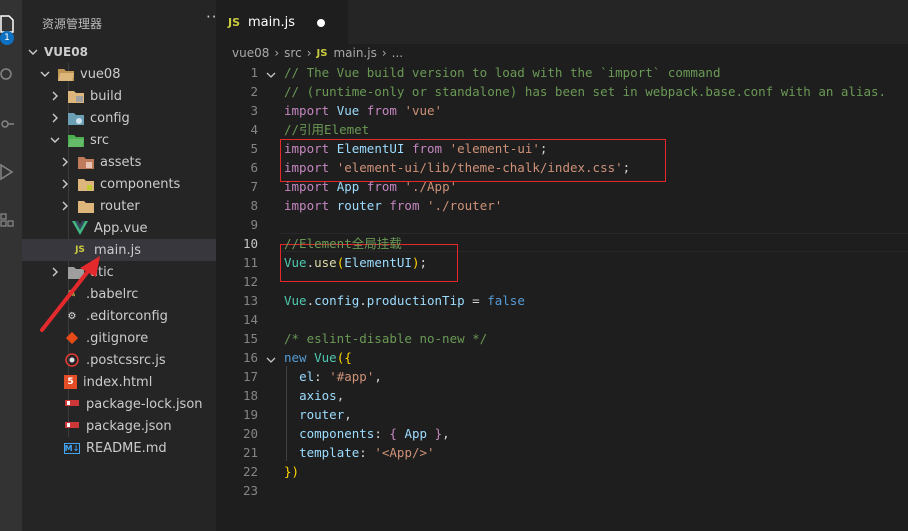  Describe the element at coordinates (562, 243) in the screenshot. I see `code-line: 10 //Element全局挂载` at that location.